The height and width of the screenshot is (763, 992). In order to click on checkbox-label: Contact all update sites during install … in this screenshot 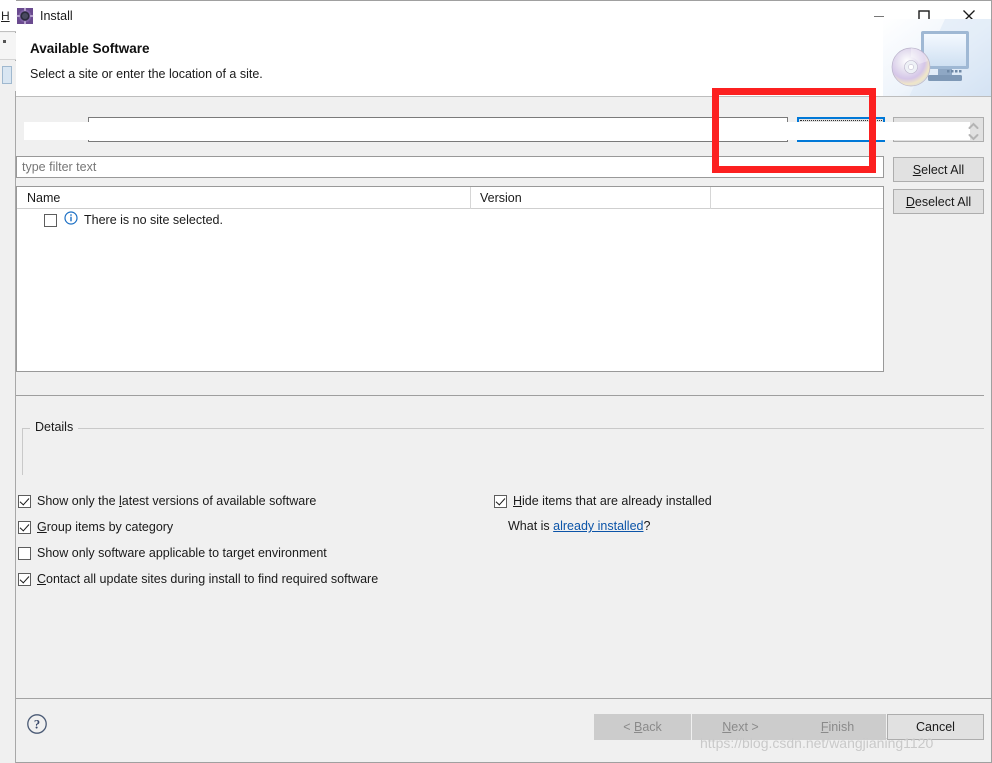, I will do `click(208, 579)`.